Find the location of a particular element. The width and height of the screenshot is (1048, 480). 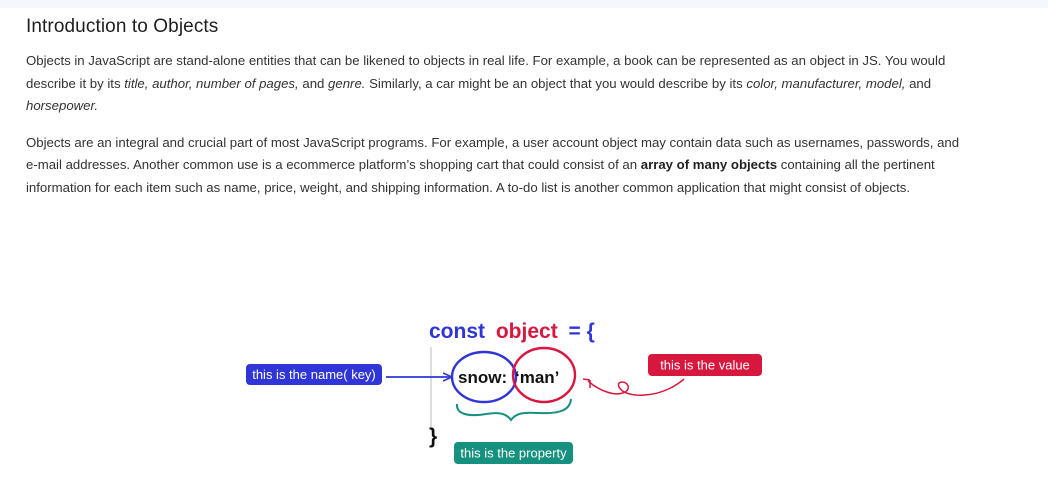

code-object-name: object is located at coordinates (527, 331).